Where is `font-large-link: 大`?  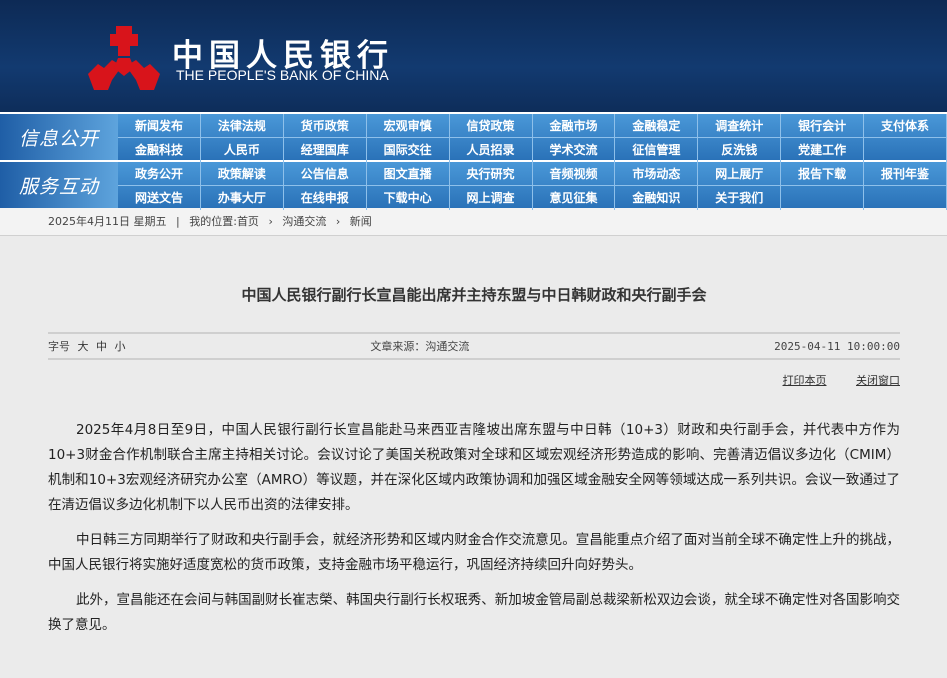 font-large-link: 大 is located at coordinates (83, 346).